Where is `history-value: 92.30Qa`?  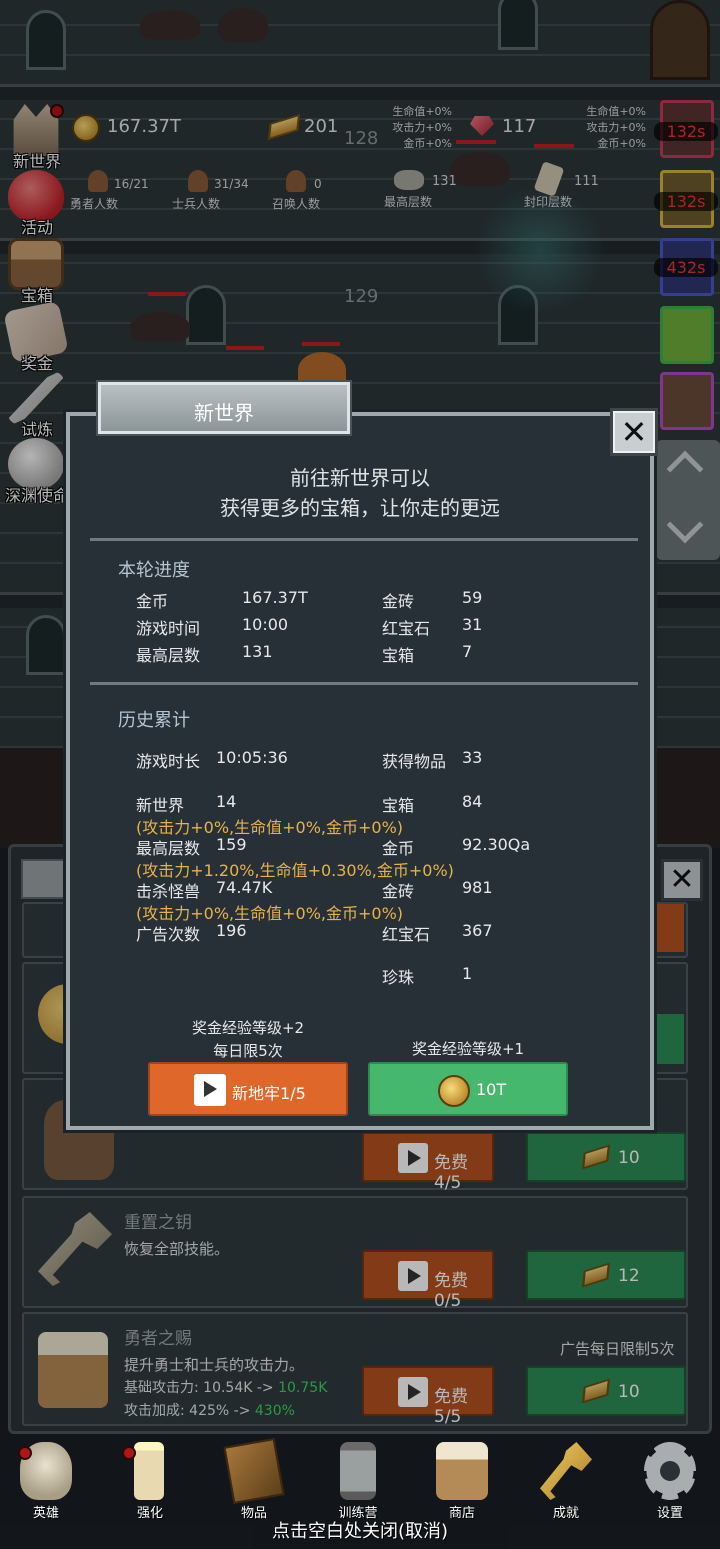
history-value: 92.30Qa is located at coordinates (496, 844).